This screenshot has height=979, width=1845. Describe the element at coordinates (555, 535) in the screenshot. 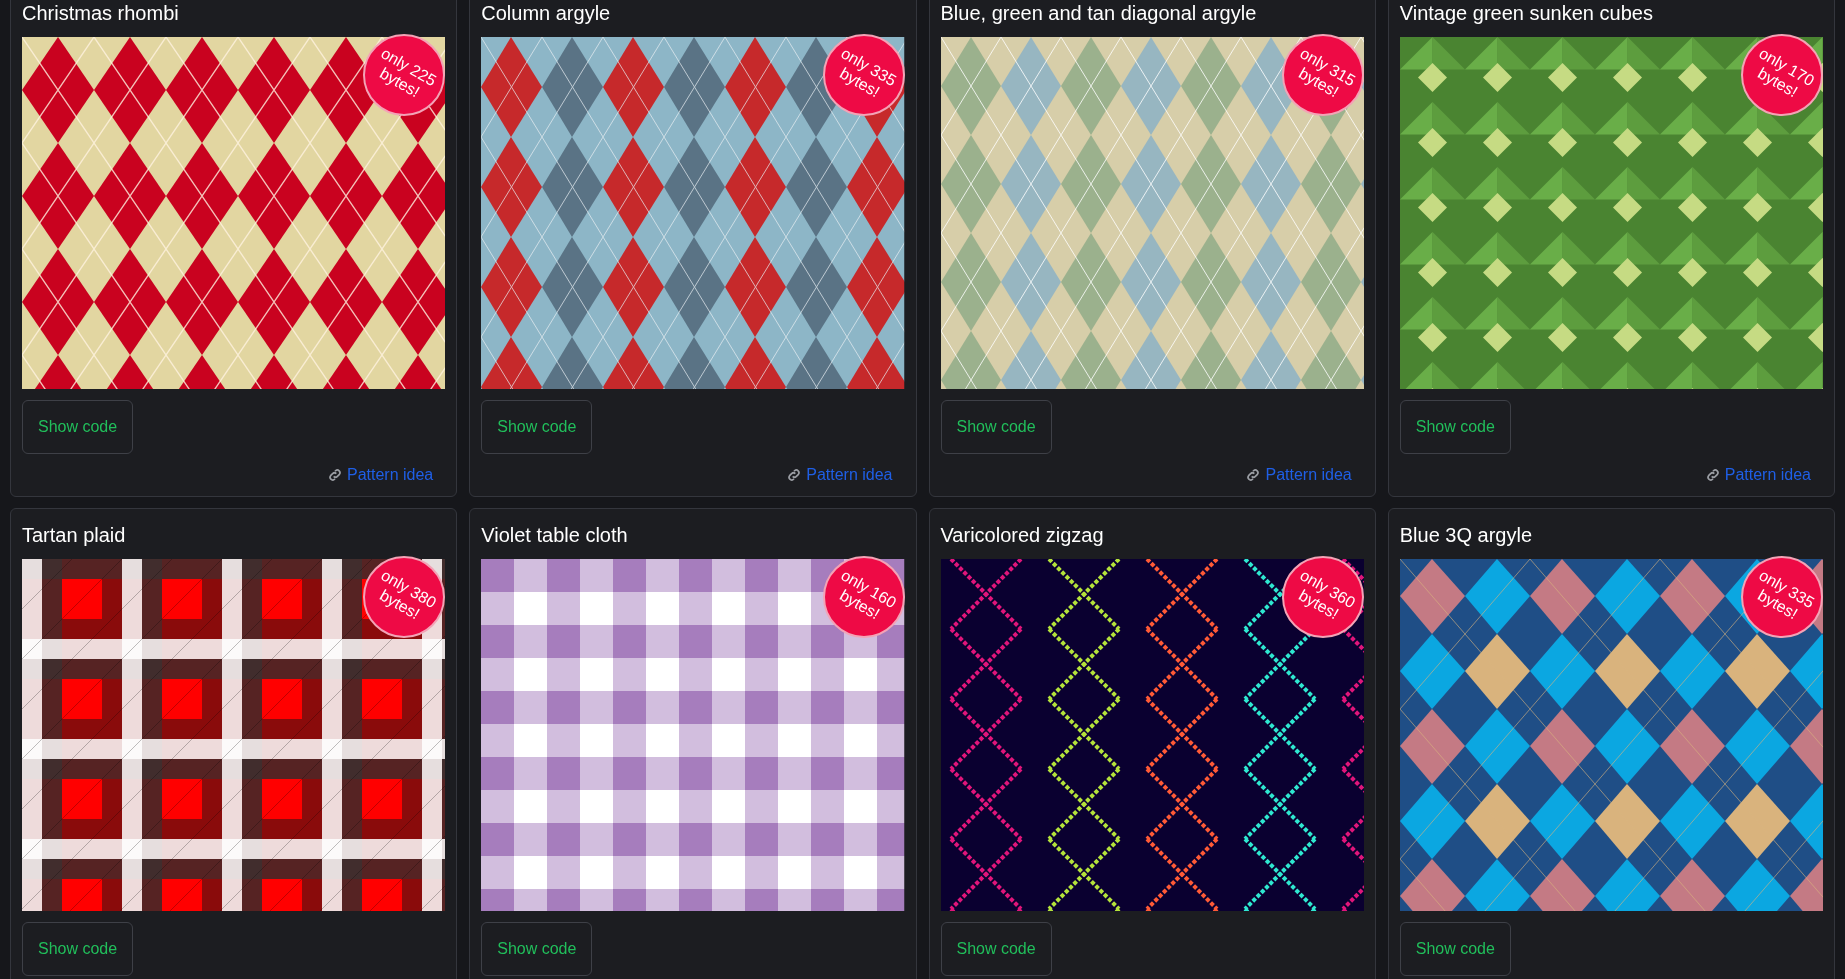

I see `card-title: Violet table cloth` at that location.